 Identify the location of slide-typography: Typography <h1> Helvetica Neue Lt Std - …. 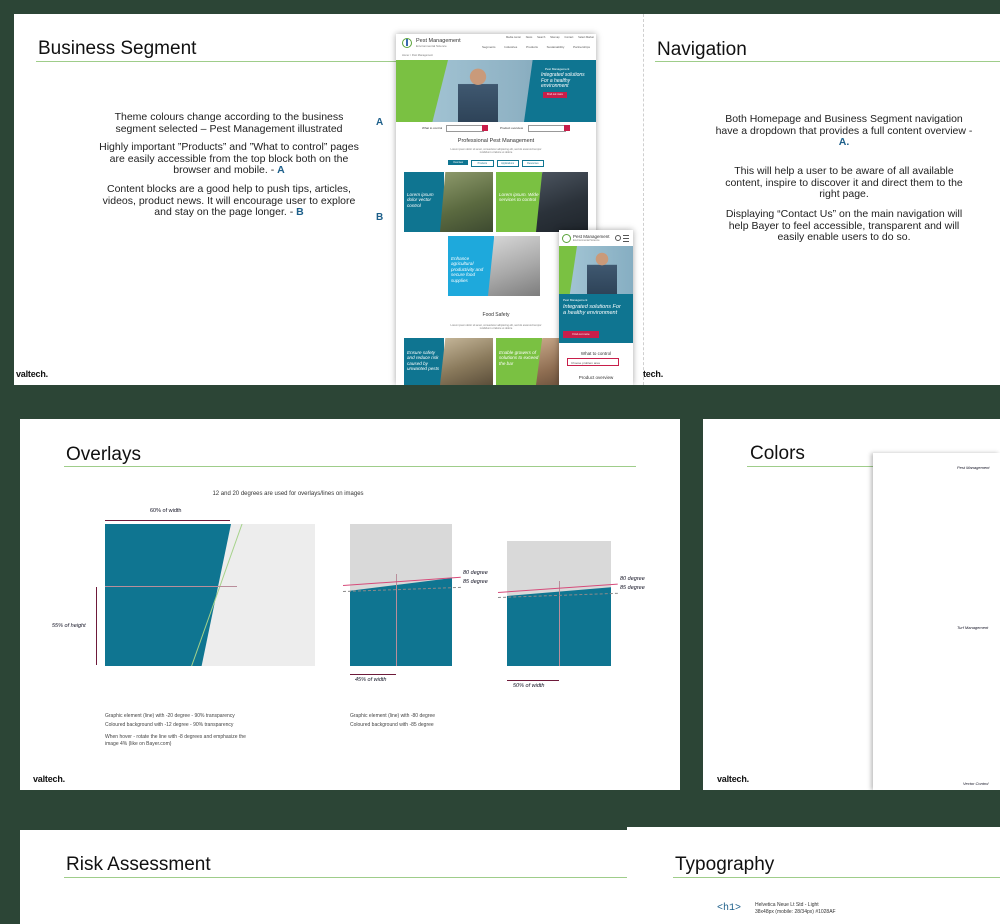
(813, 875).